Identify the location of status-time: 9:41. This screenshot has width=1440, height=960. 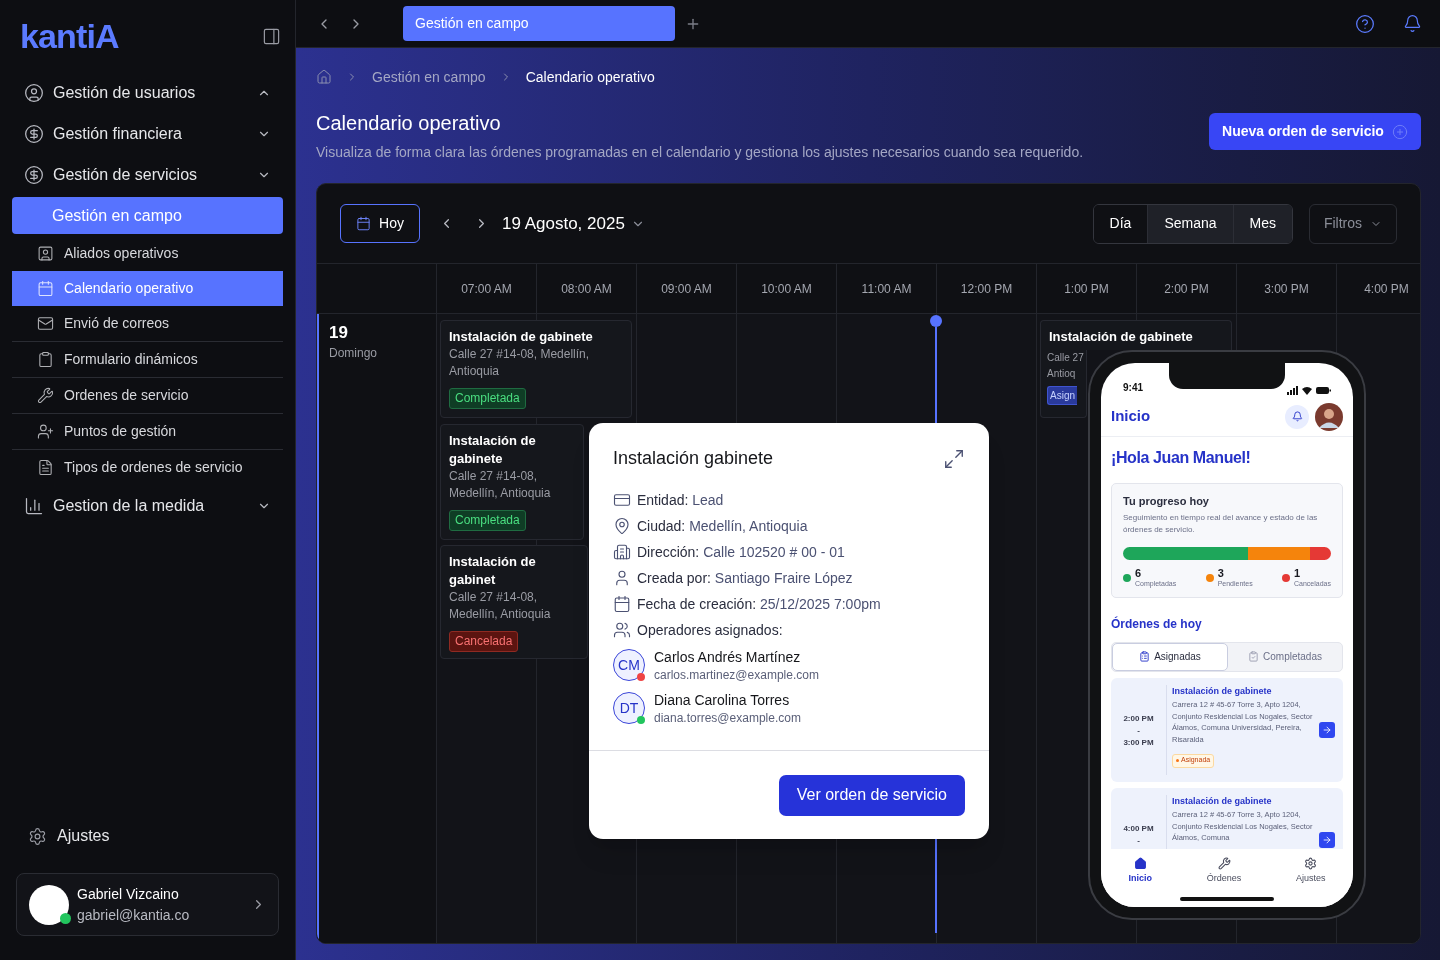
(1133, 388).